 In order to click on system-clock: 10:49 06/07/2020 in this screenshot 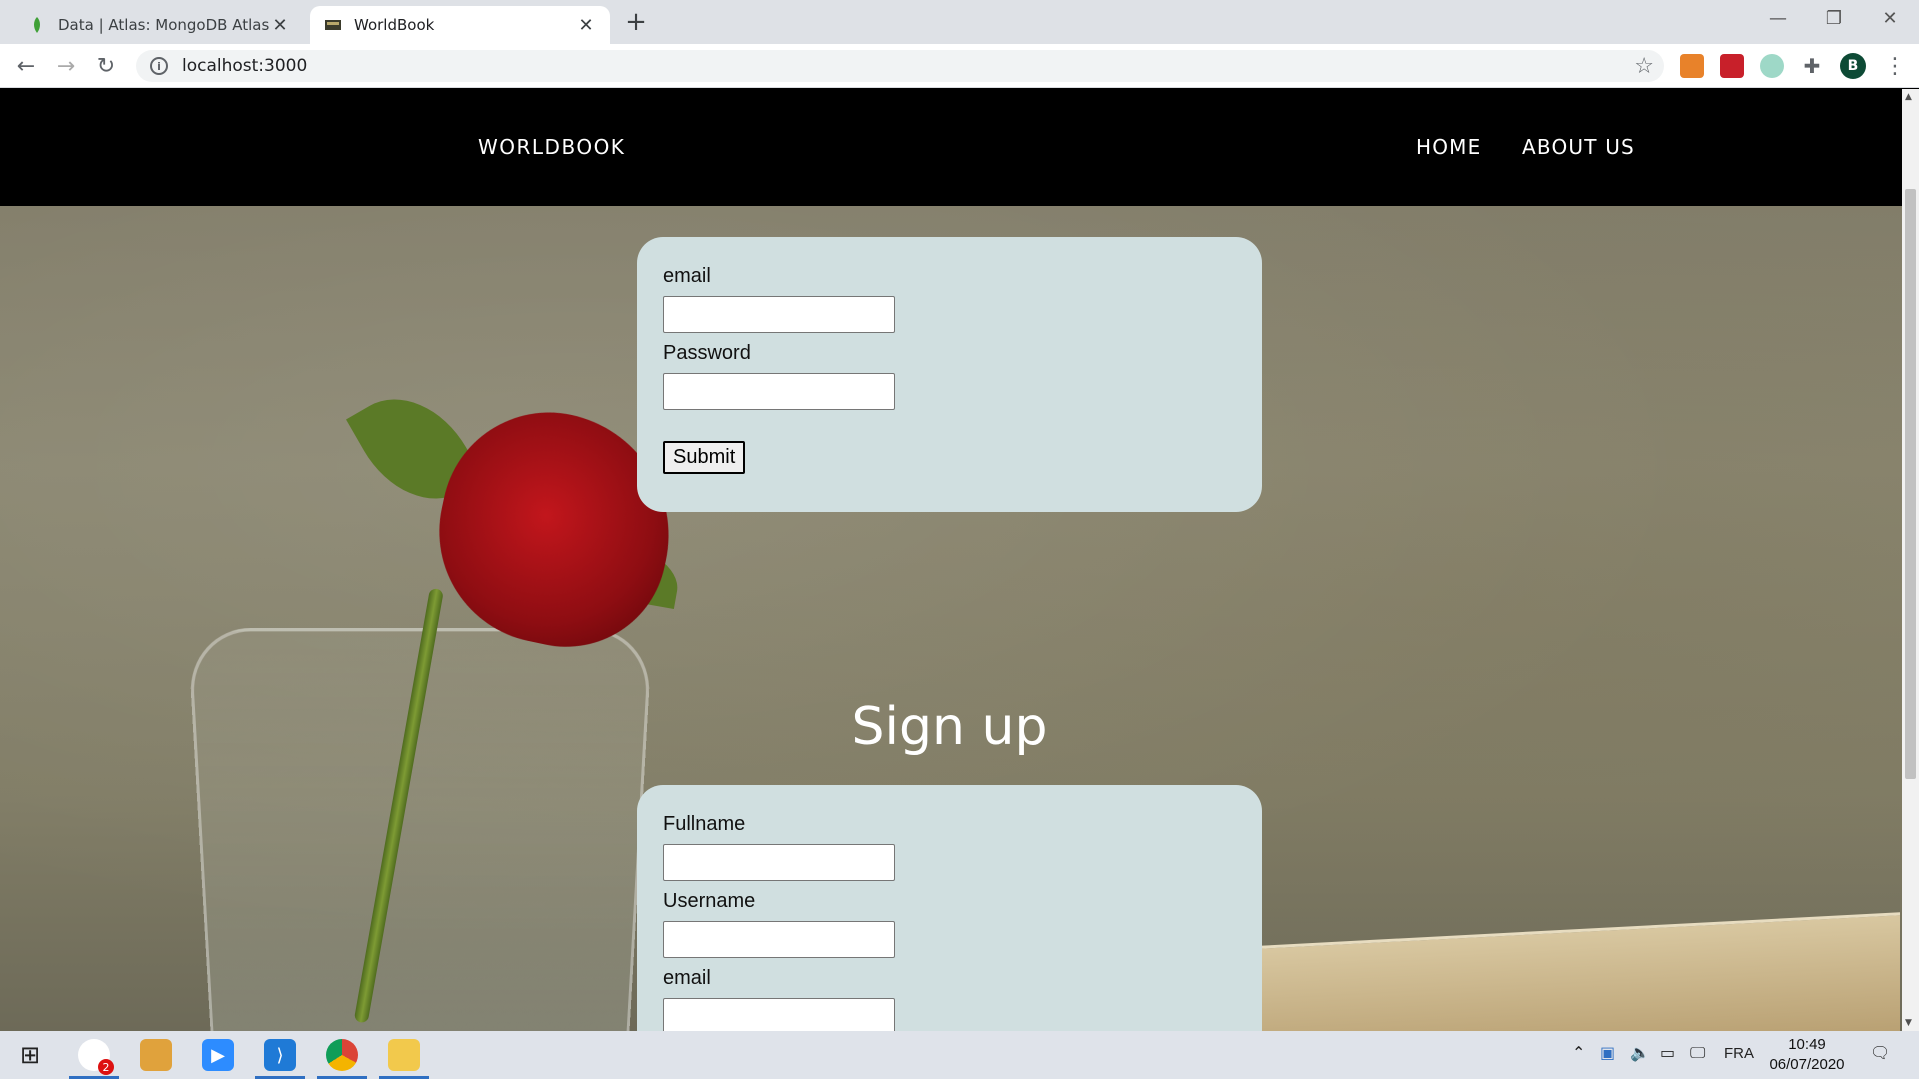, I will do `click(1807, 1055)`.